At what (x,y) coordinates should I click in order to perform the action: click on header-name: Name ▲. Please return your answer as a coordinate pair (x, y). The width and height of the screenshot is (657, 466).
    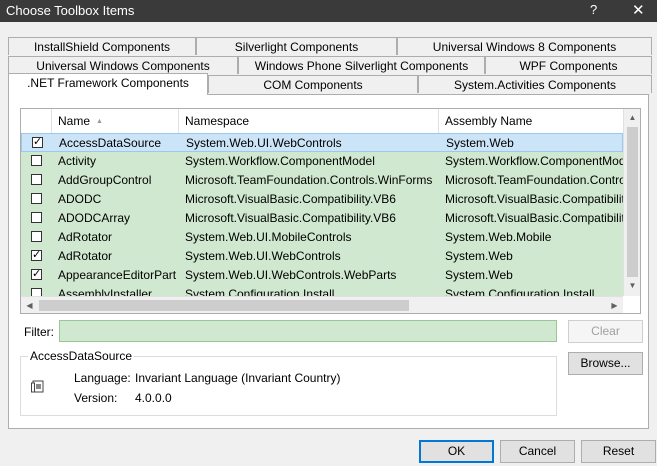
    Looking at the image, I should click on (115, 121).